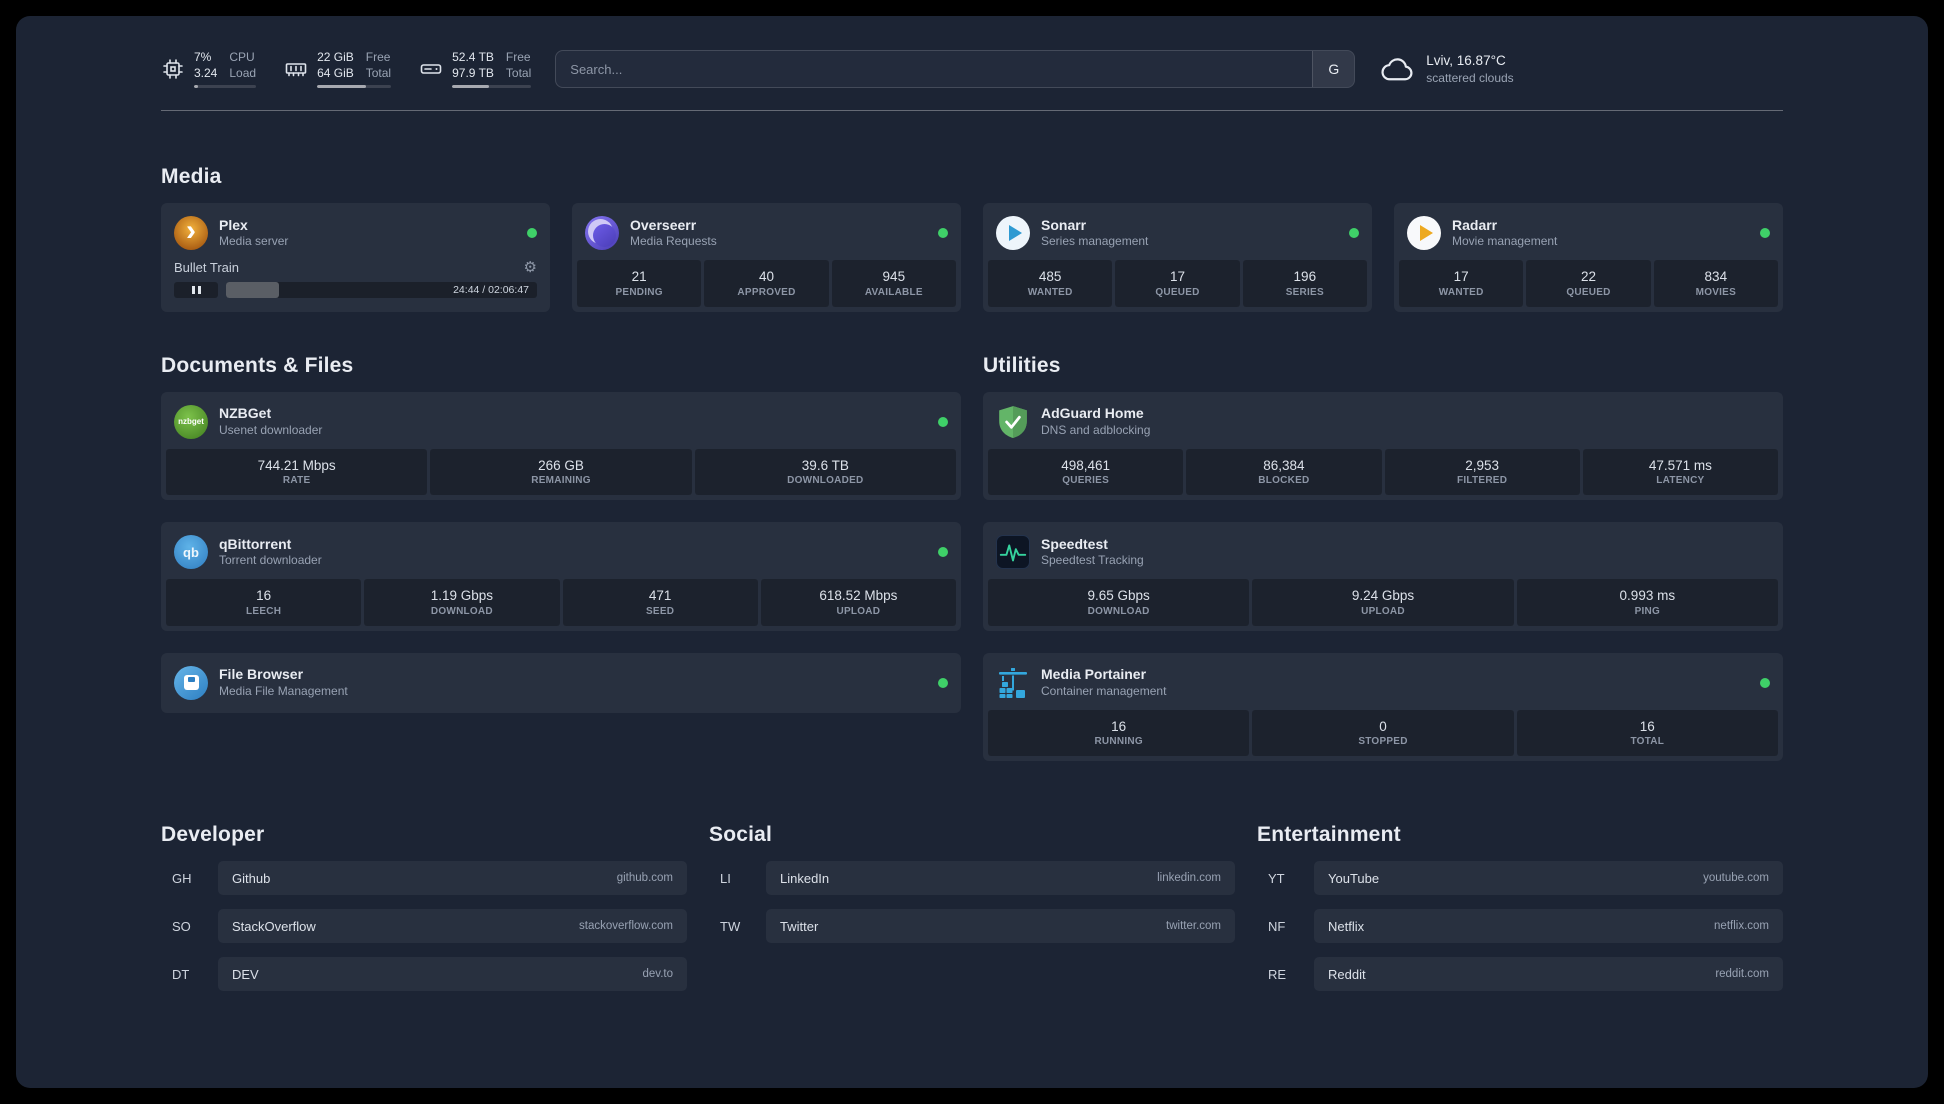 This screenshot has height=1104, width=1944. Describe the element at coordinates (1466, 60) in the screenshot. I see `weather-location: Lviv, 16.87°C` at that location.